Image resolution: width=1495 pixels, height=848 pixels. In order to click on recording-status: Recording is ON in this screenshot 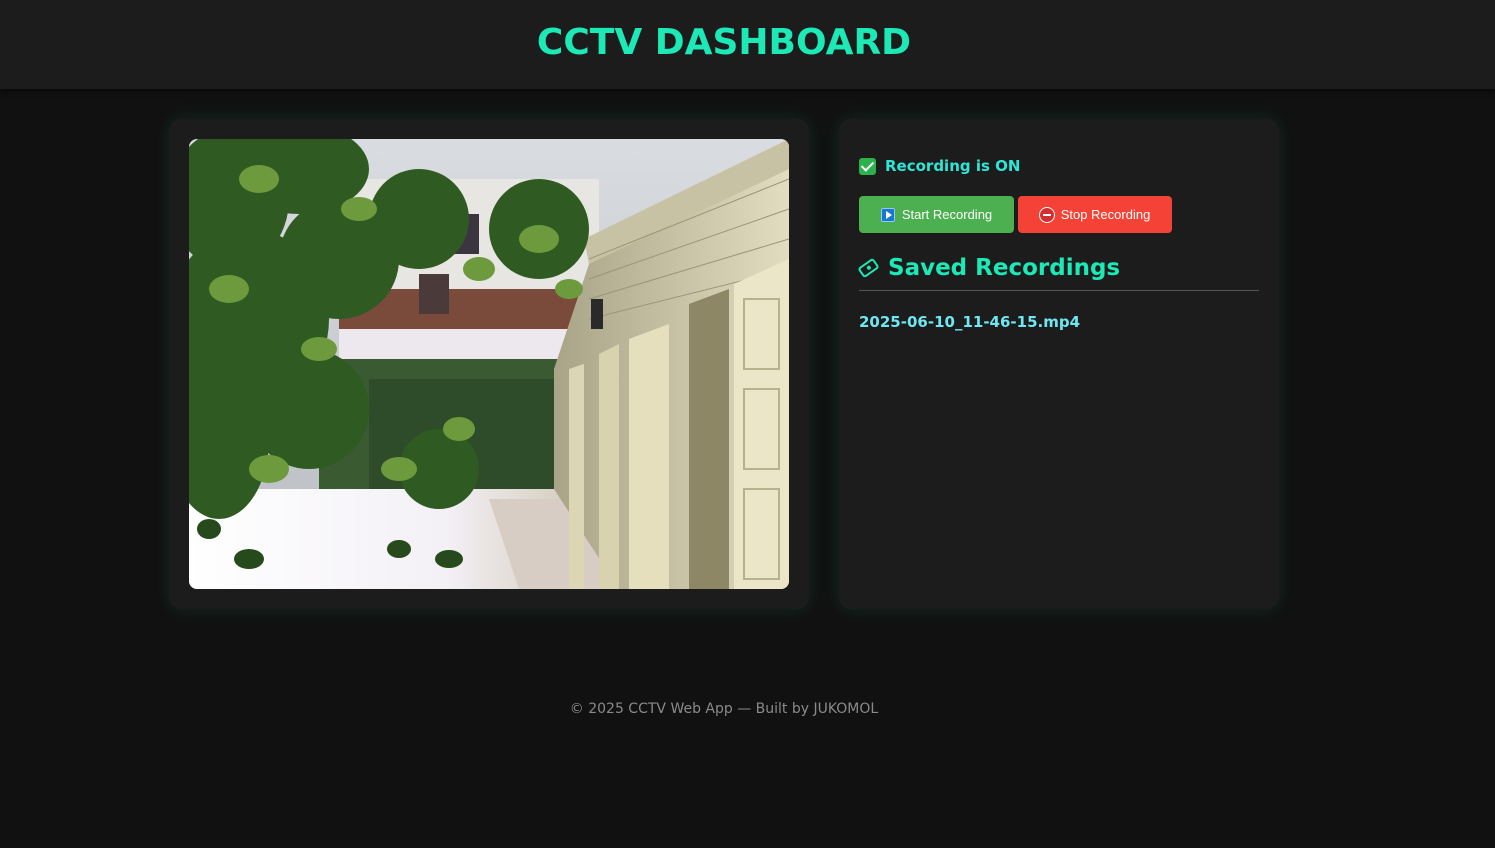, I will do `click(939, 166)`.